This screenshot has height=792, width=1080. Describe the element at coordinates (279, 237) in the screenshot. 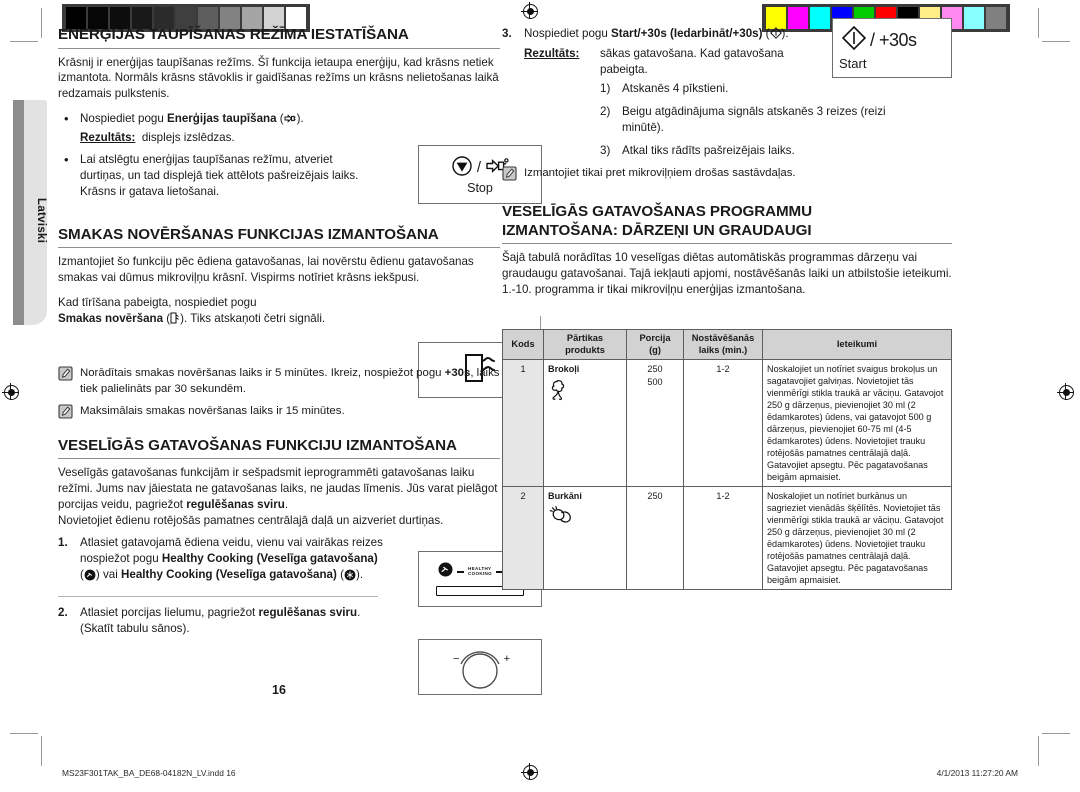

I see `section-heading-deodorization: SMAKAS NOVĒRŠANAS FUNKCIJAS IZMANTOŠANA` at that location.